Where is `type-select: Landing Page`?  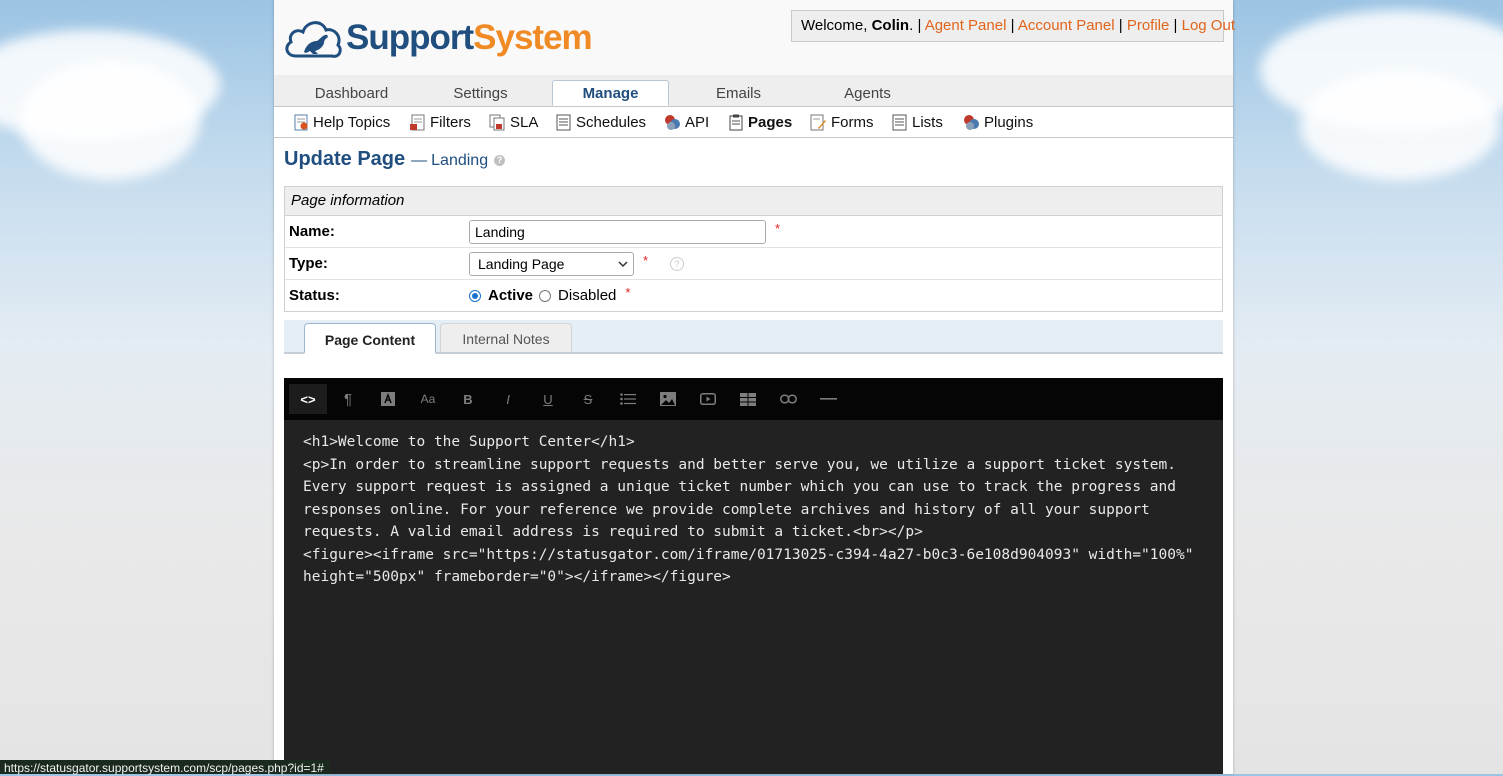
type-select: Landing Page is located at coordinates (551, 263).